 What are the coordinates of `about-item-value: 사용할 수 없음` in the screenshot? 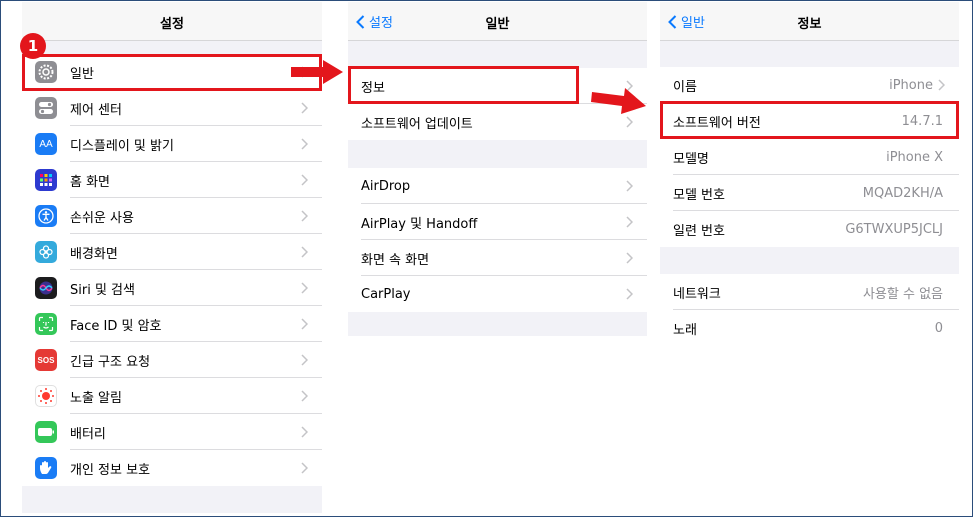 It's located at (902, 294).